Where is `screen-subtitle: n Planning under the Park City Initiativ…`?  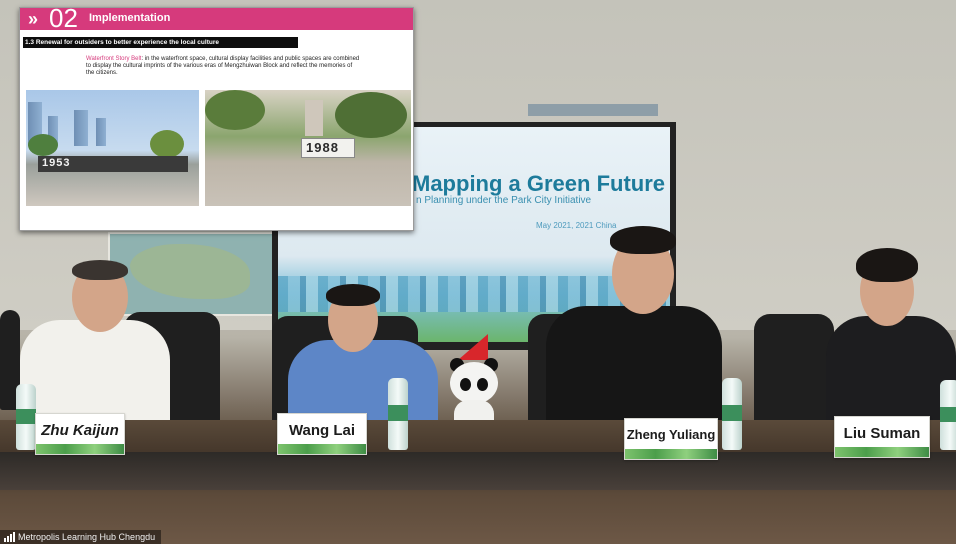
screen-subtitle: n Planning under the Park City Initiativ… is located at coordinates (504, 200).